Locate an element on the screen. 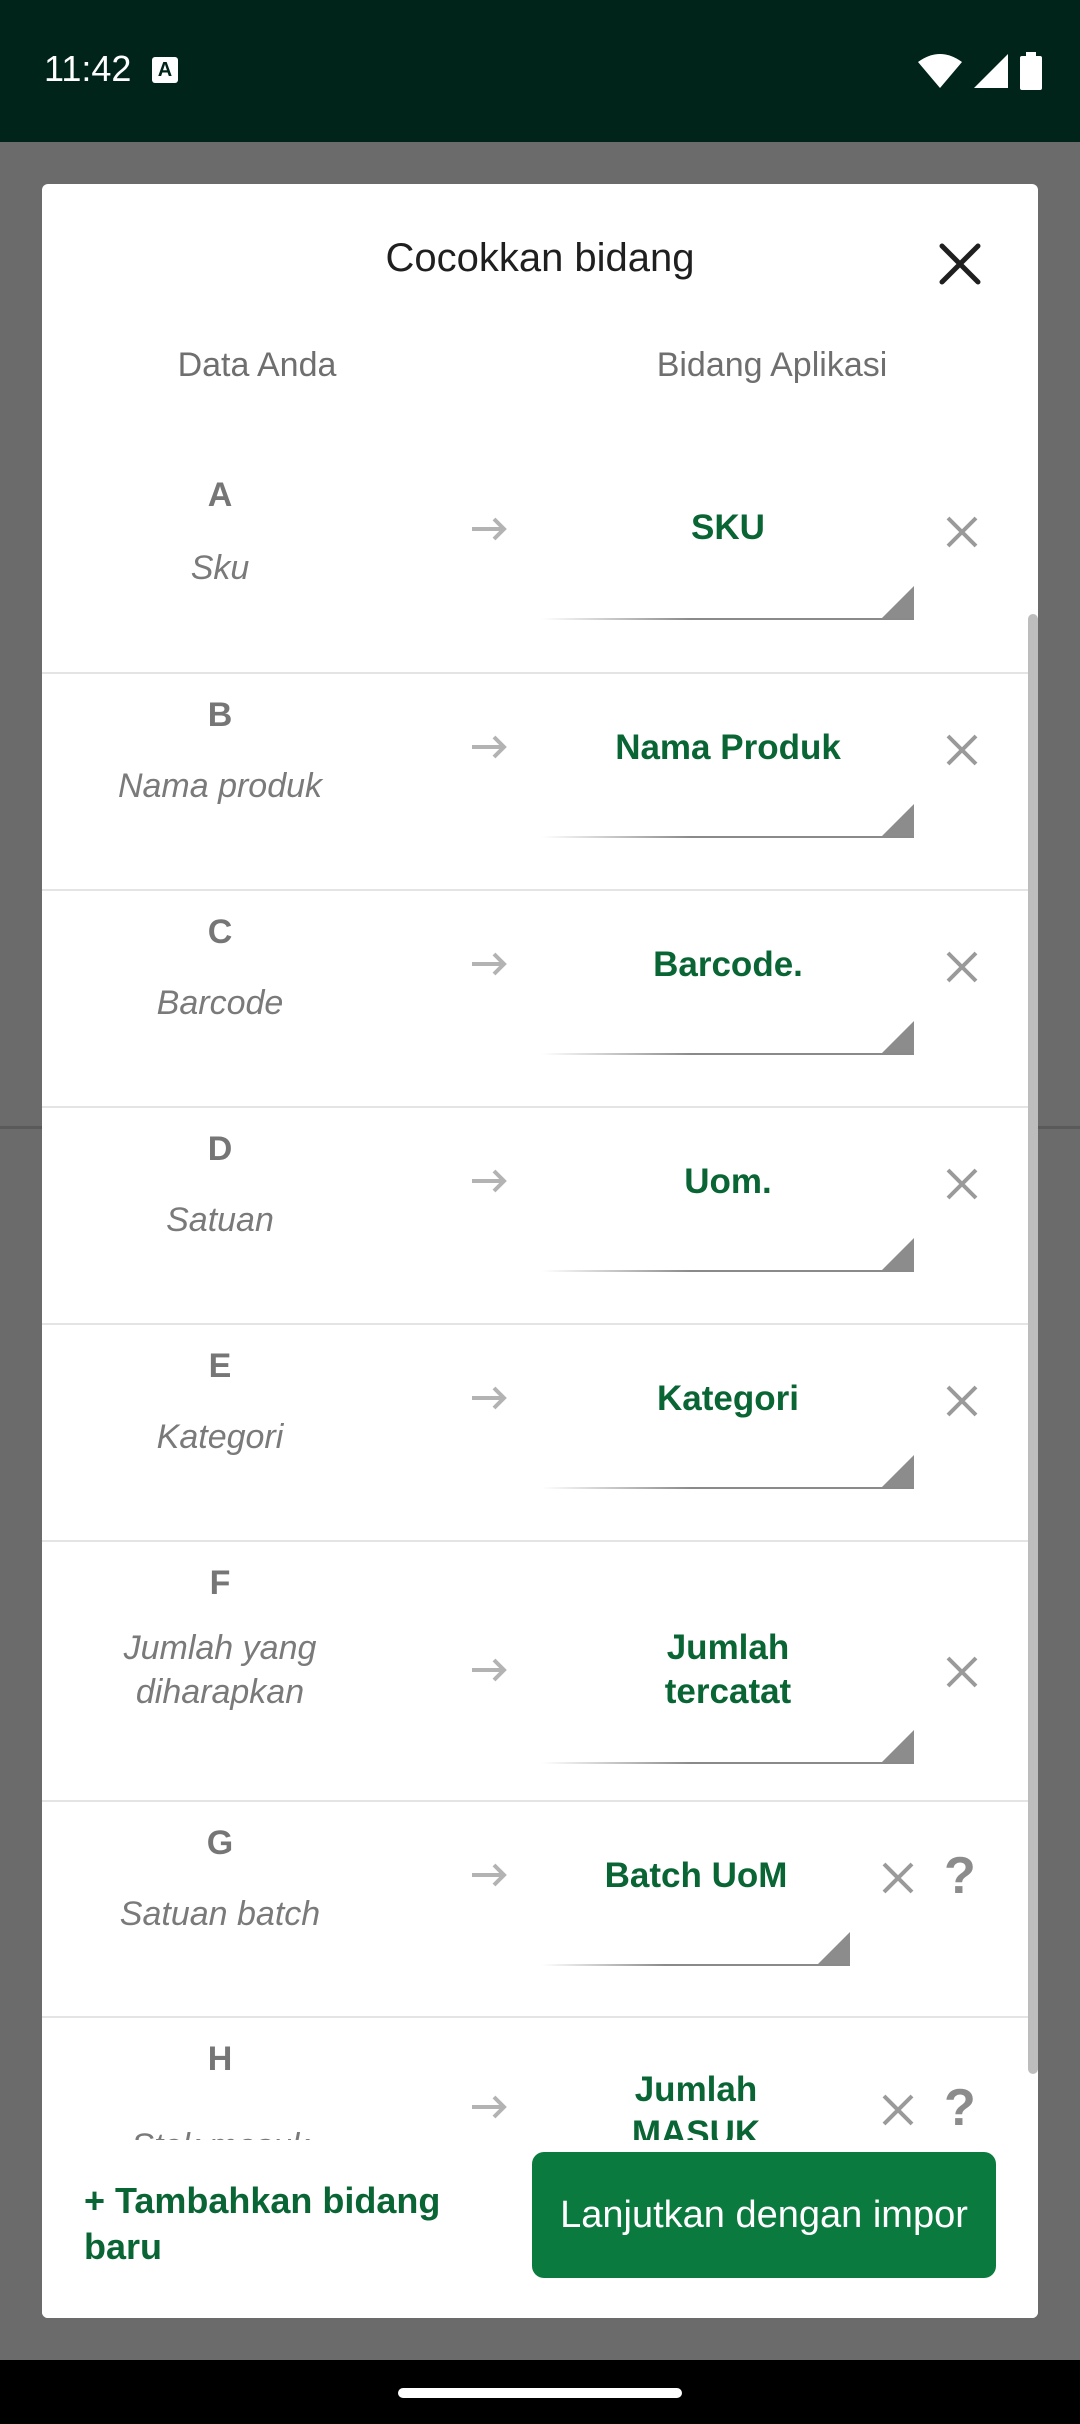  continue-import-button: Lanjutkan dengan impor is located at coordinates (764, 2215).